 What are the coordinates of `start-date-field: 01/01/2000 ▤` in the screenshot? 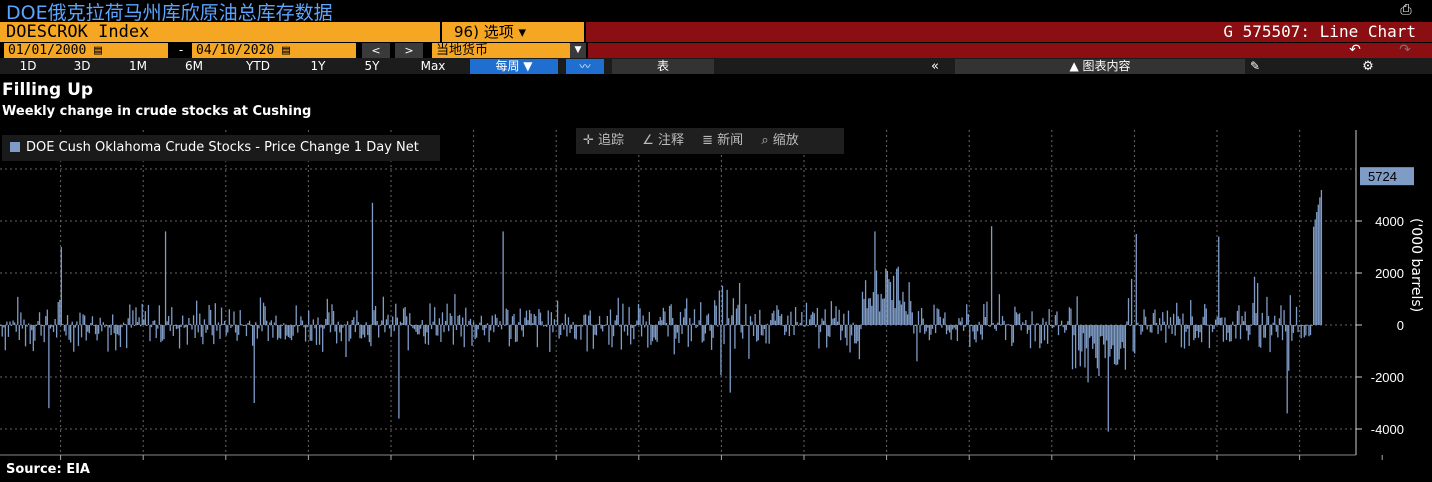 It's located at (86, 50).